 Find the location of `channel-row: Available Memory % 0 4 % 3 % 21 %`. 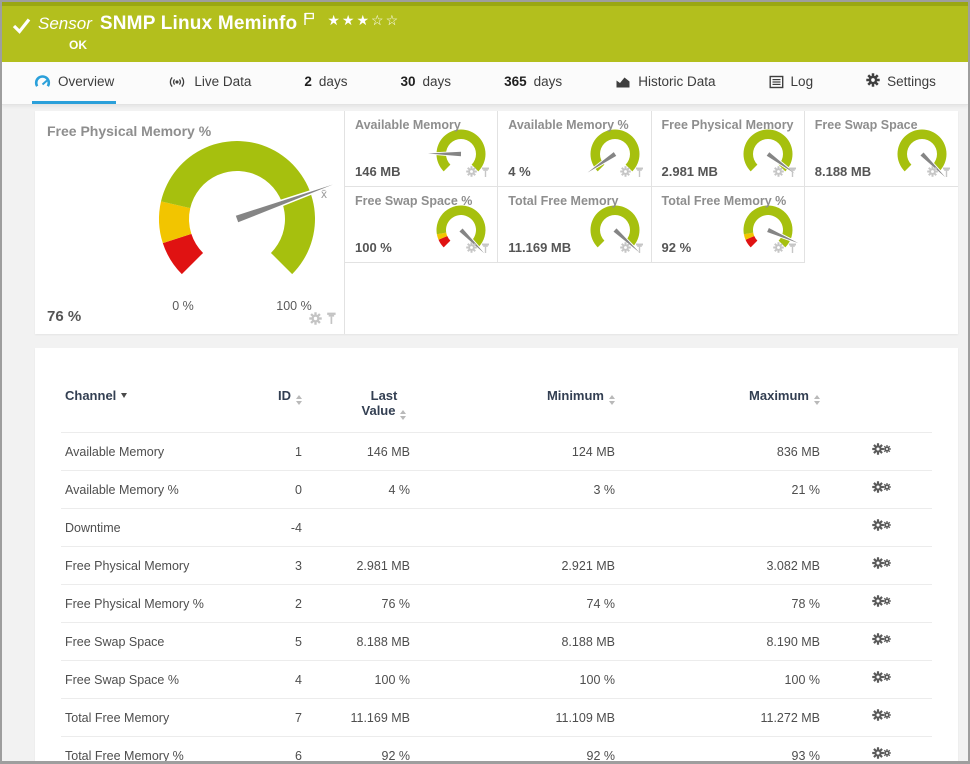

channel-row: Available Memory % 0 4 % 3 % 21 % is located at coordinates (496, 489).